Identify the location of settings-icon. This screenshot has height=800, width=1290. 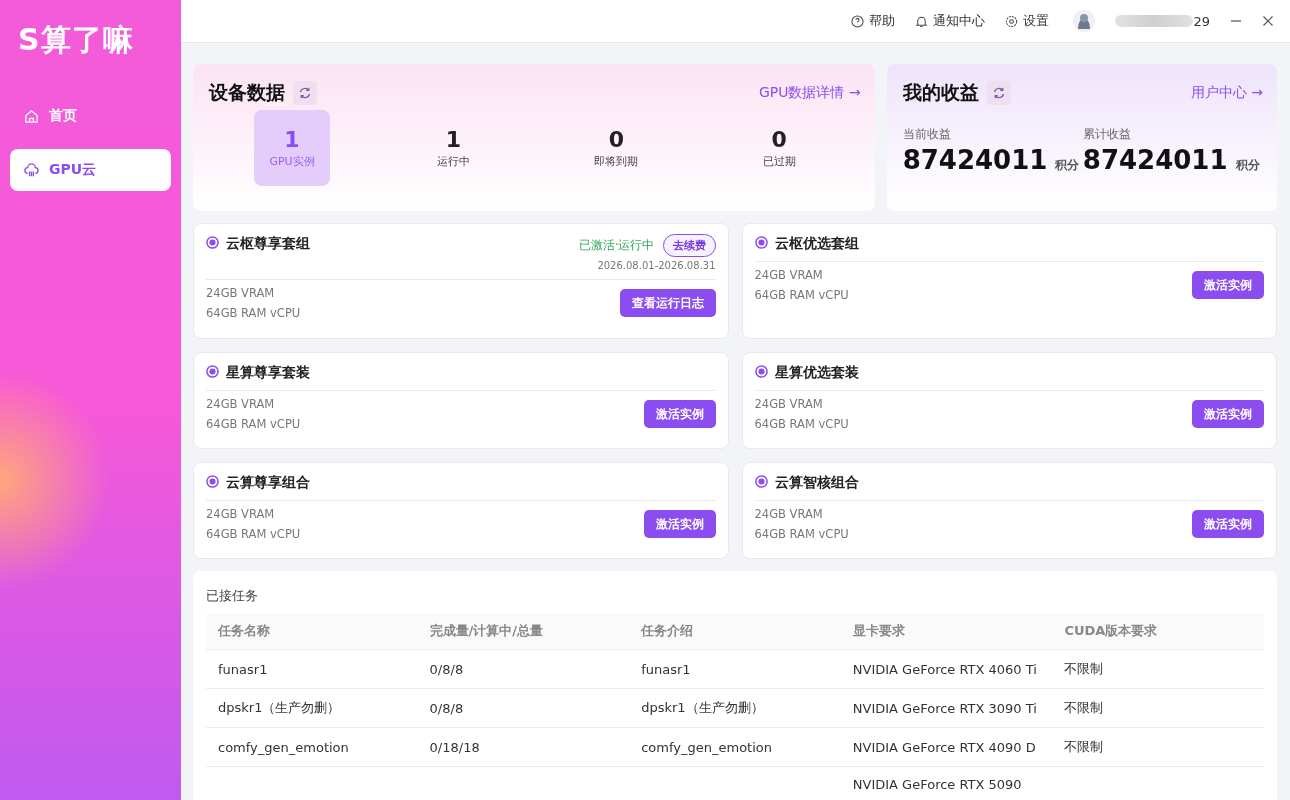
(1012, 21).